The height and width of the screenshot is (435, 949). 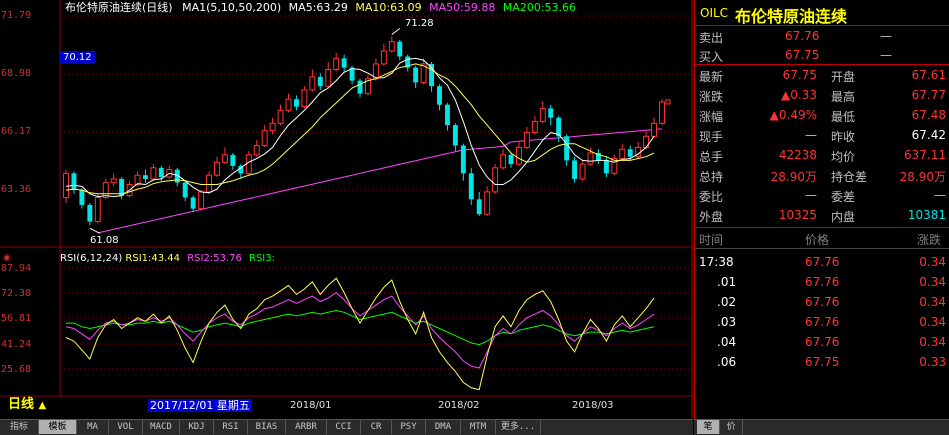 I want to click on tab-price: 价, so click(x=731, y=427).